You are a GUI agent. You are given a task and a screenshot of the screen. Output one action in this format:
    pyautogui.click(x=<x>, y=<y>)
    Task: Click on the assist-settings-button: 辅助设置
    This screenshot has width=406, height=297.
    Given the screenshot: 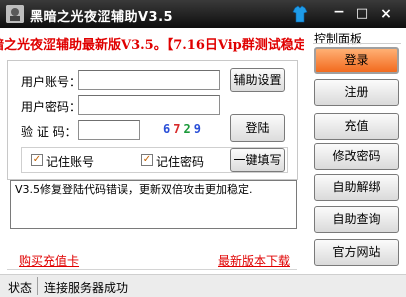 What is the action you would take?
    pyautogui.click(x=257, y=80)
    